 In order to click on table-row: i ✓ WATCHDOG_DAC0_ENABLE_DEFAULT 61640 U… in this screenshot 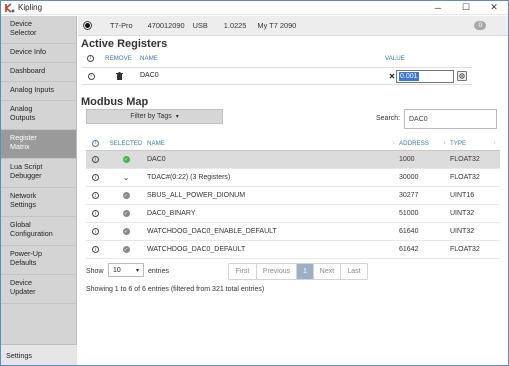, I will do `click(293, 232)`.